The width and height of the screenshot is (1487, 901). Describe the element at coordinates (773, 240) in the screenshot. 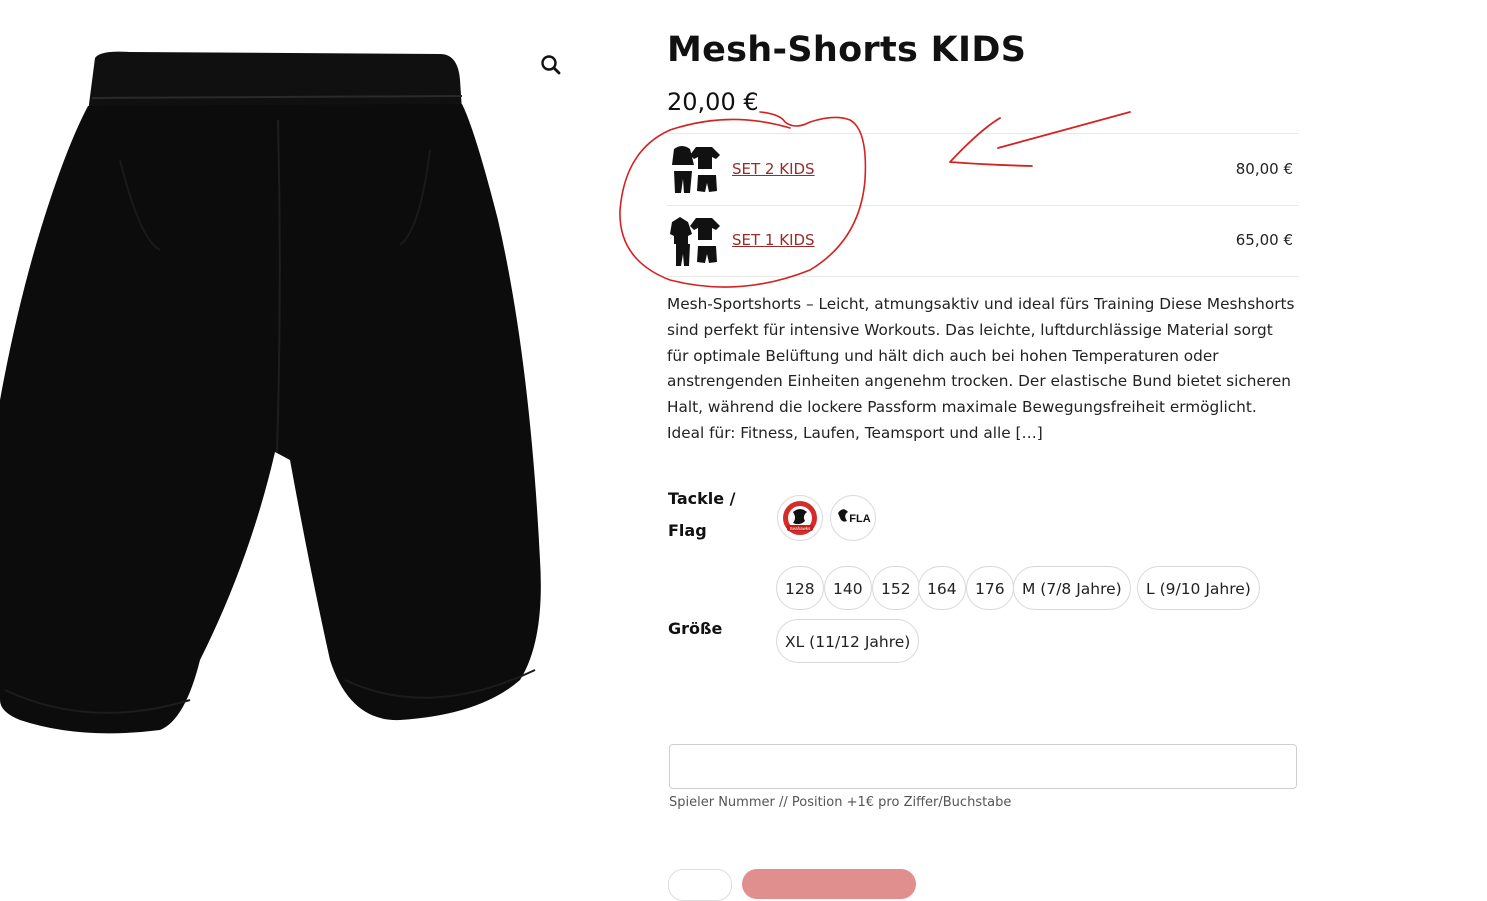

I see `set-1-kids-link: SET 1 KIDS` at that location.